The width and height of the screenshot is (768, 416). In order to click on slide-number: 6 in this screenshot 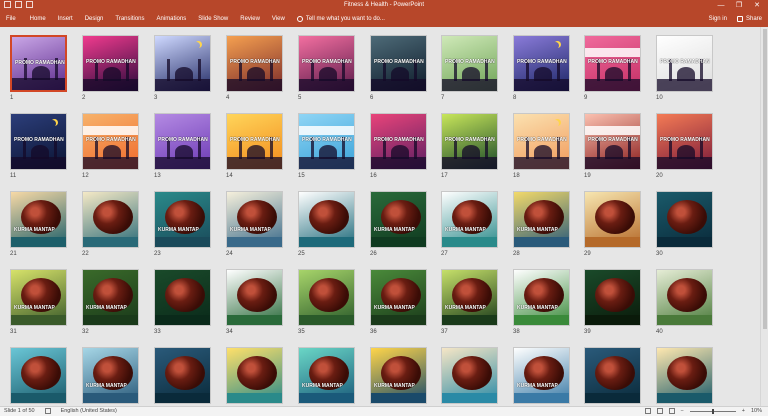, I will do `click(372, 98)`.